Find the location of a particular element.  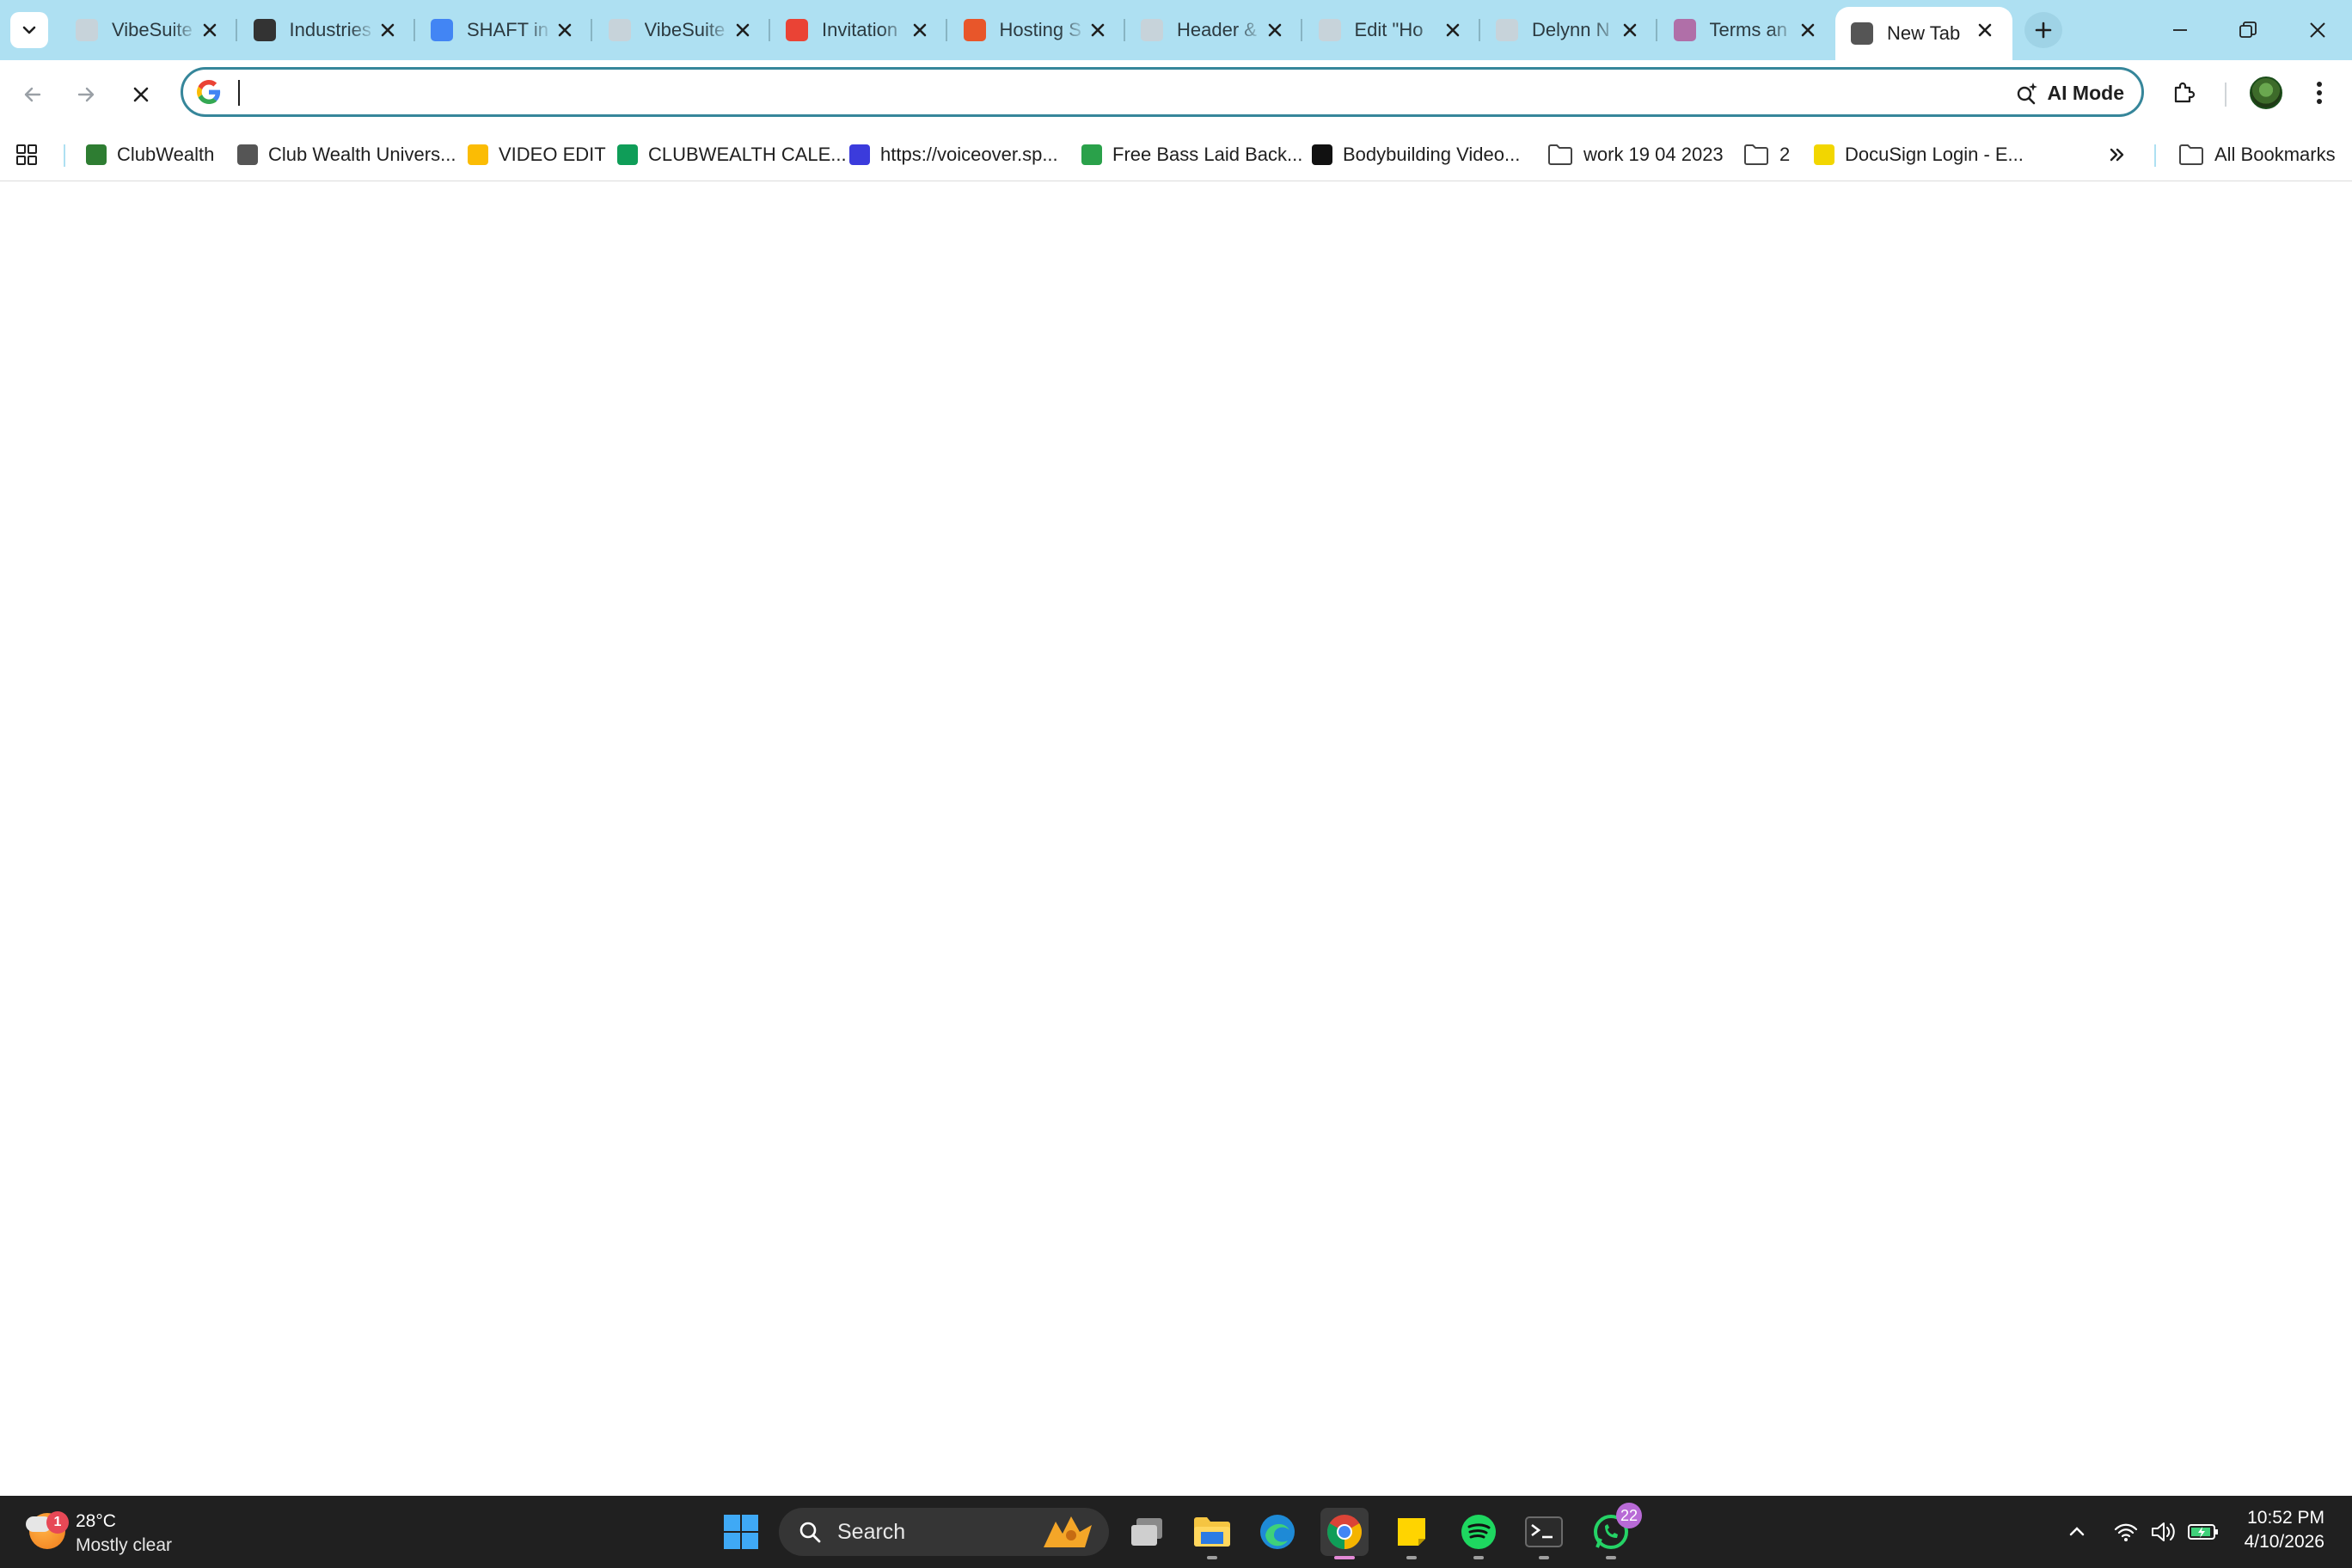

chrome-icon is located at coordinates (1344, 1532).